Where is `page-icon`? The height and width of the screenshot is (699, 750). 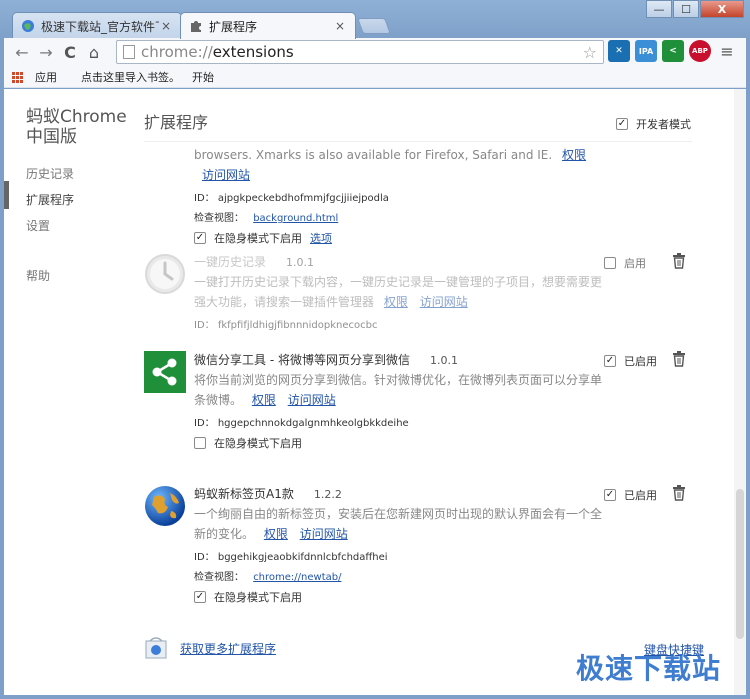 page-icon is located at coordinates (129, 52).